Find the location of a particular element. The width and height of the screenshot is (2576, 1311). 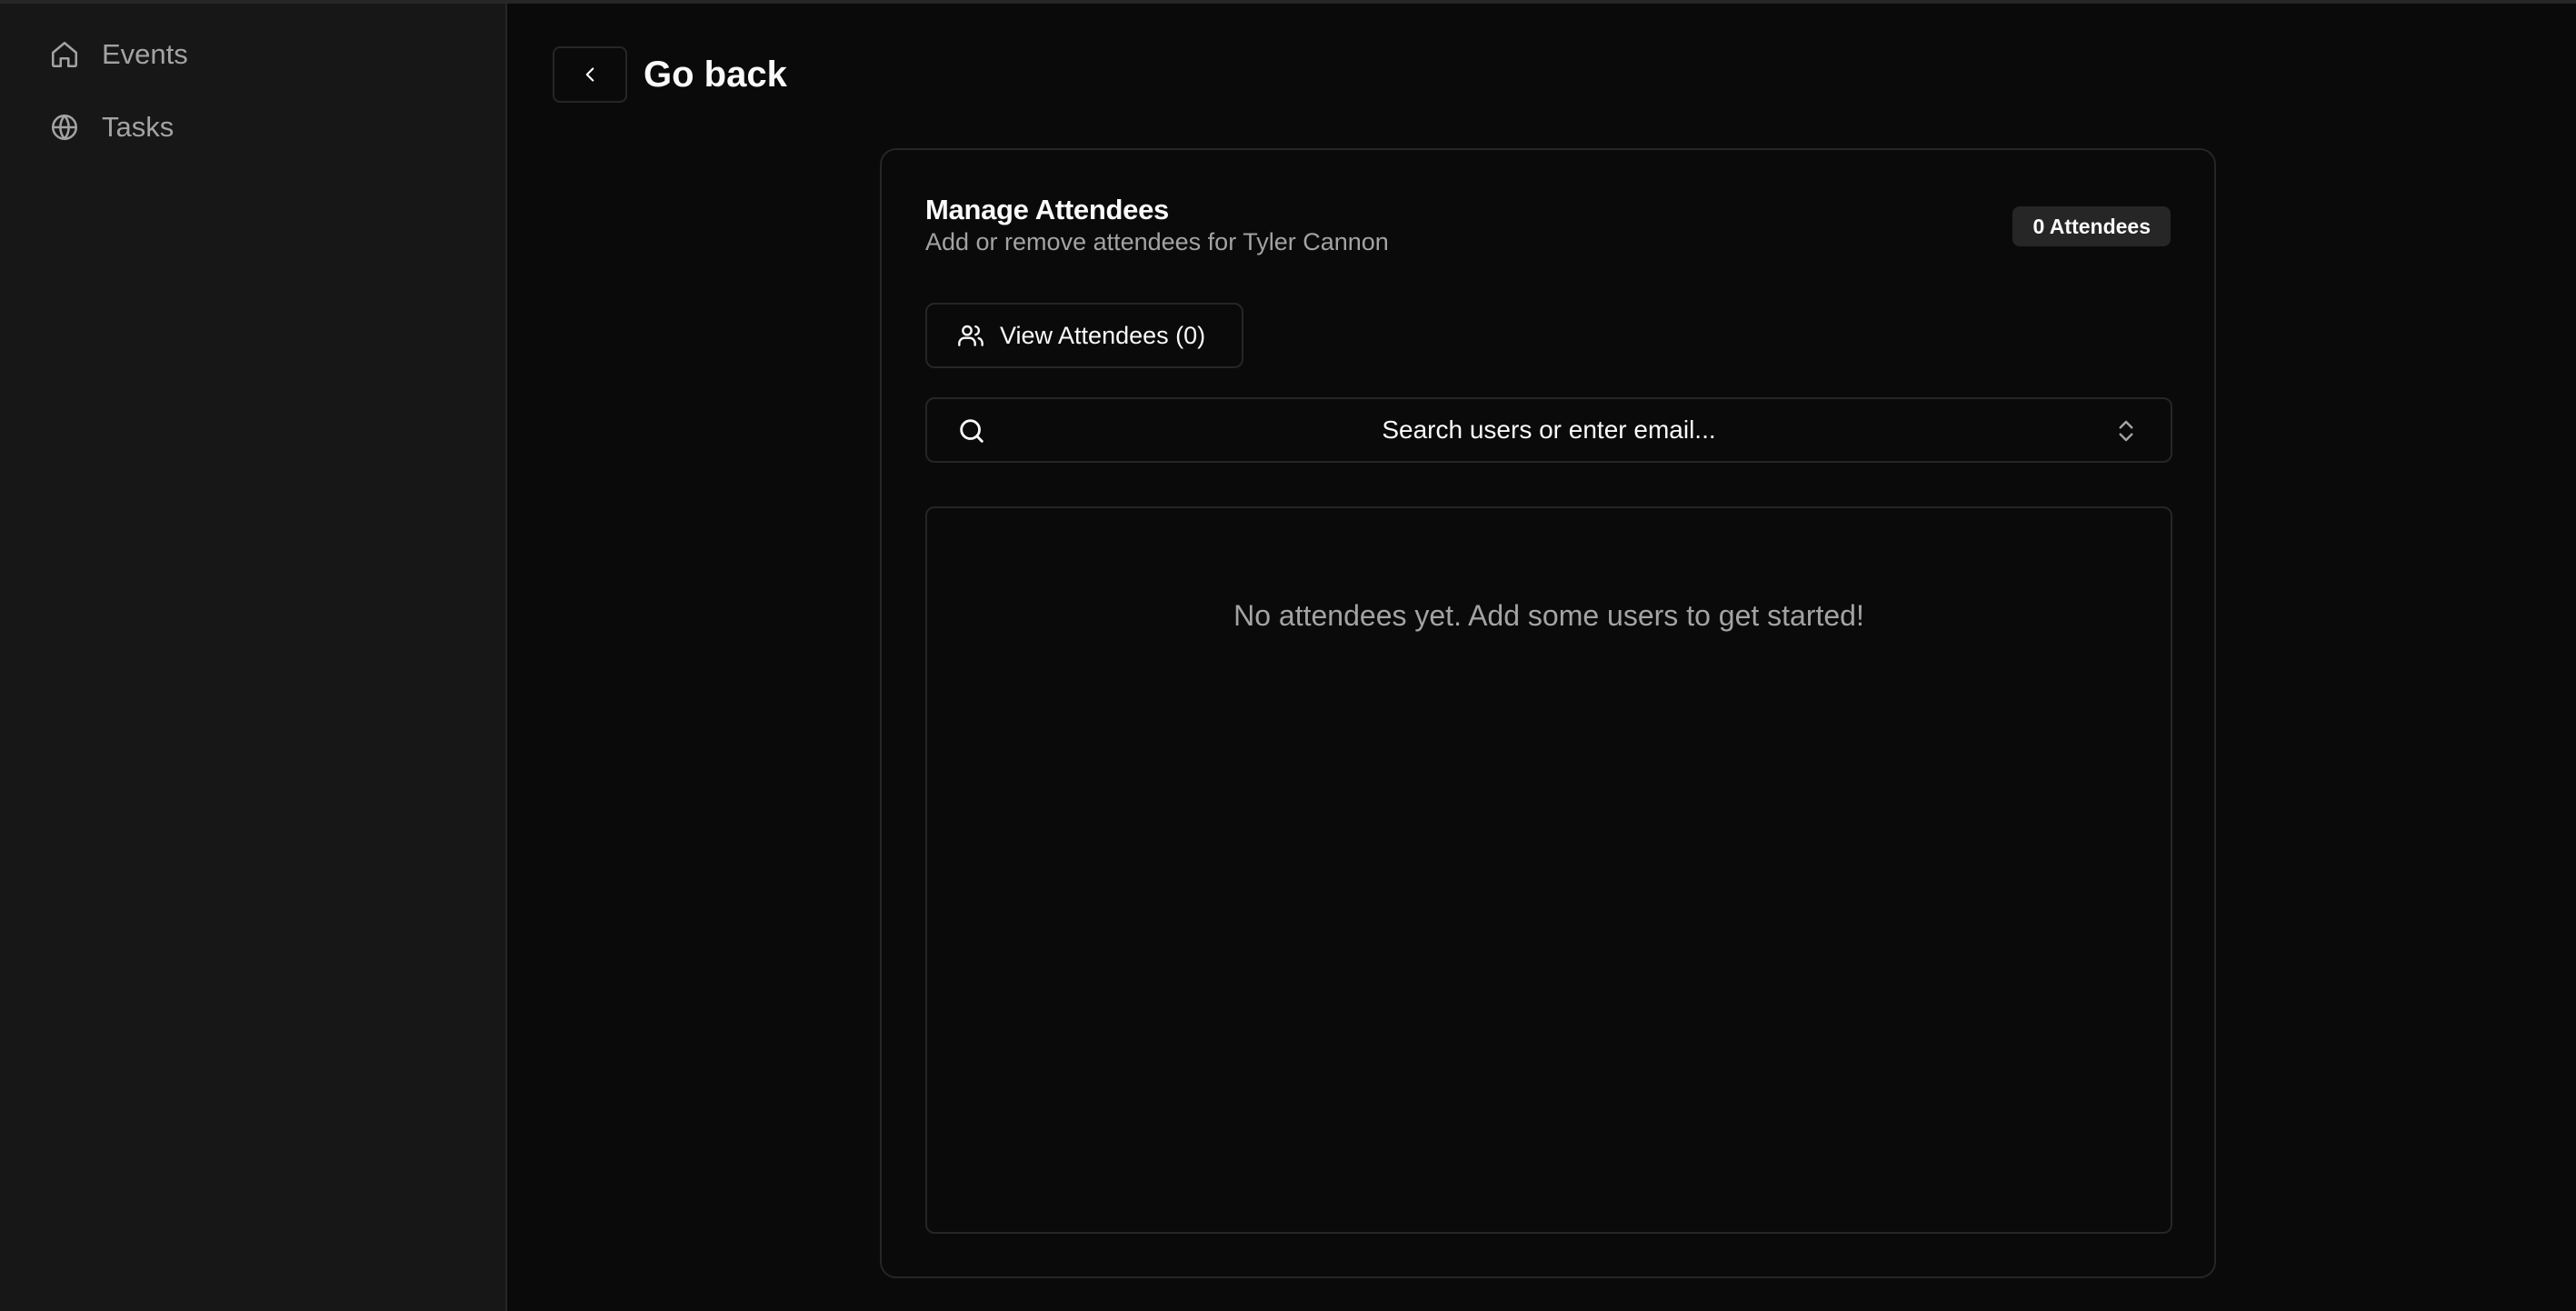

back-button is located at coordinates (590, 74).